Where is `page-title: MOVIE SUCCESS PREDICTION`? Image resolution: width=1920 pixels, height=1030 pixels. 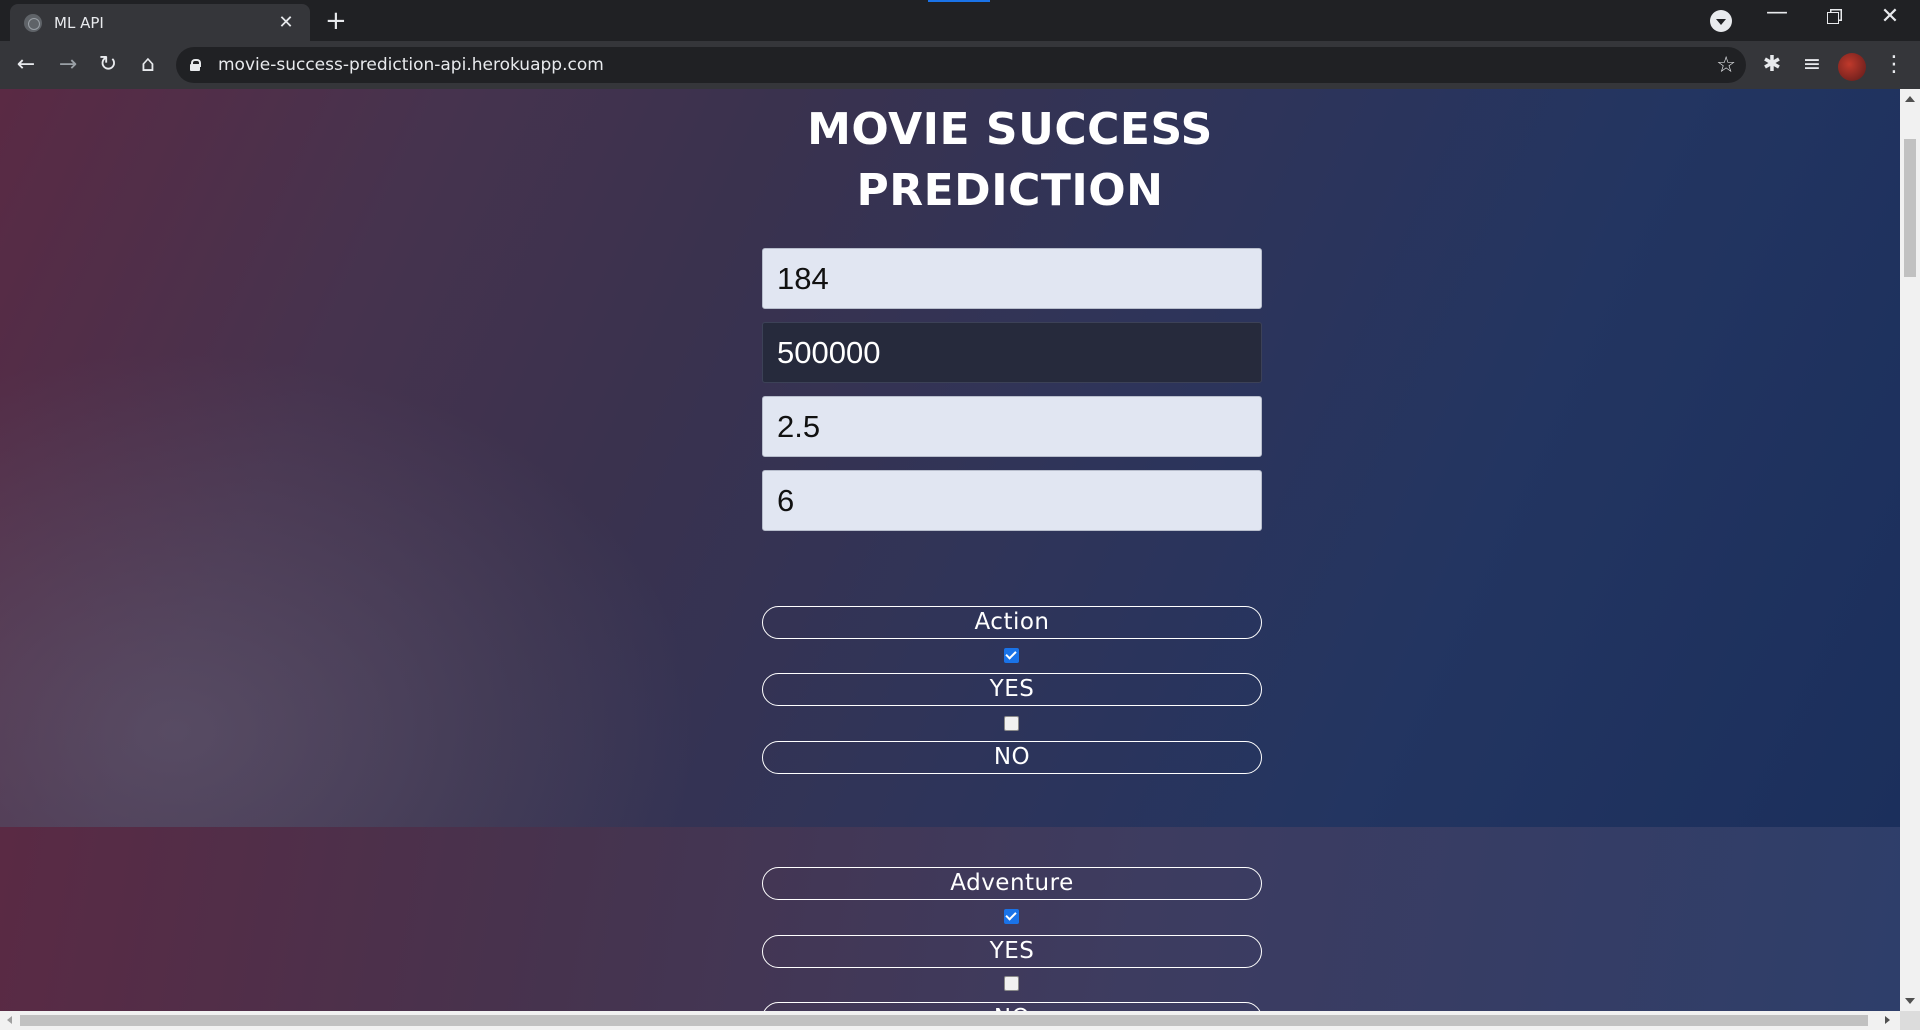
page-title: MOVIE SUCCESS PREDICTION is located at coordinates (1010, 160).